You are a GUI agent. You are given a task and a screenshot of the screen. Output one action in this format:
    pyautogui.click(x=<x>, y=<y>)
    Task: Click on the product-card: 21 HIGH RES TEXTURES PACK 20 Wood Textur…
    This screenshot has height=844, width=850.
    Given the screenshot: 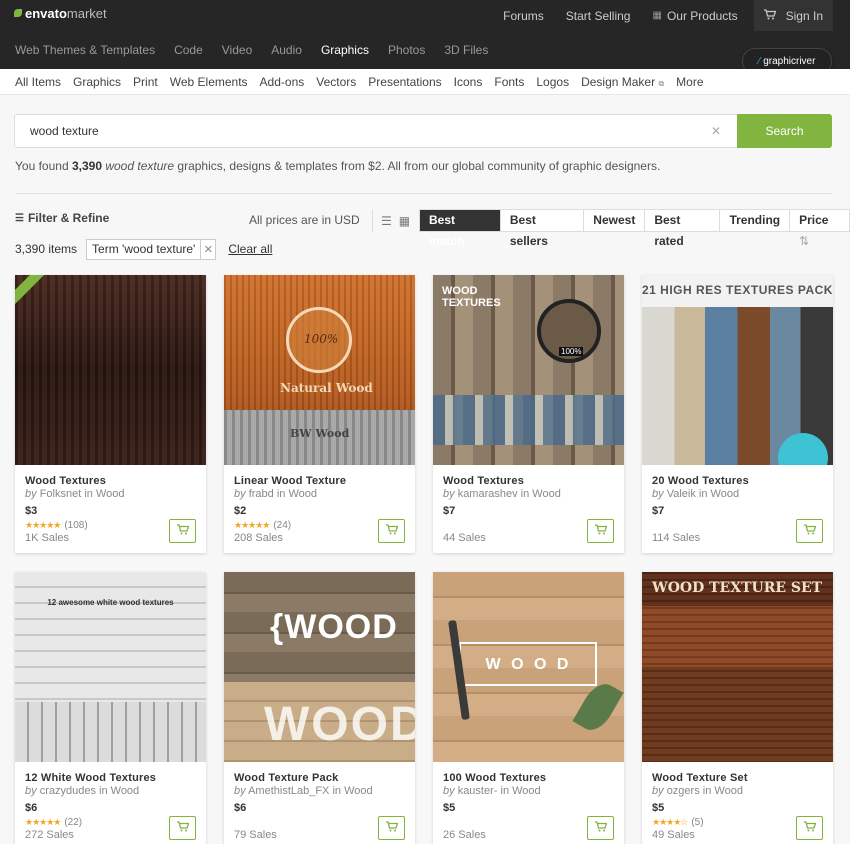 What is the action you would take?
    pyautogui.click(x=737, y=414)
    